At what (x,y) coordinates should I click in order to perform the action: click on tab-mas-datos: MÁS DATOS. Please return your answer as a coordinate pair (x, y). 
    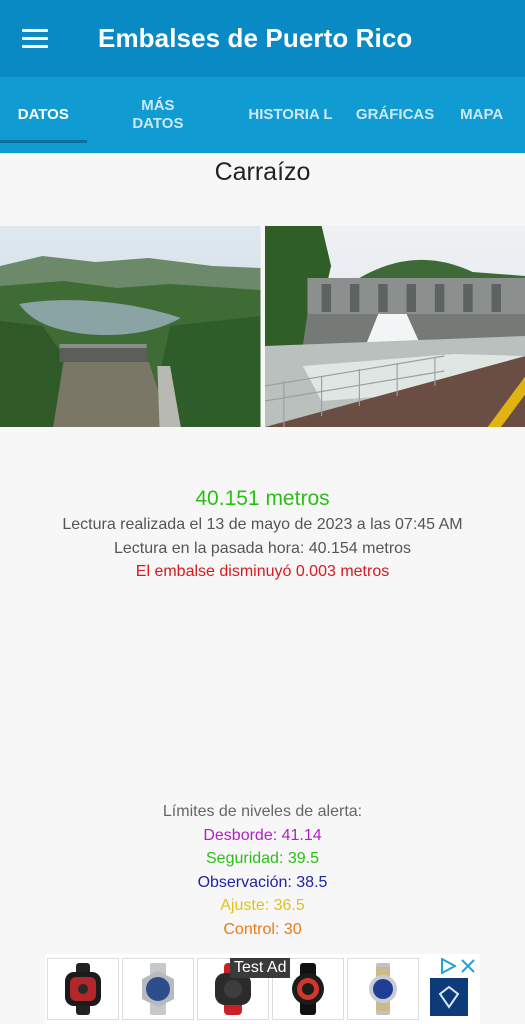
    Looking at the image, I should click on (158, 115).